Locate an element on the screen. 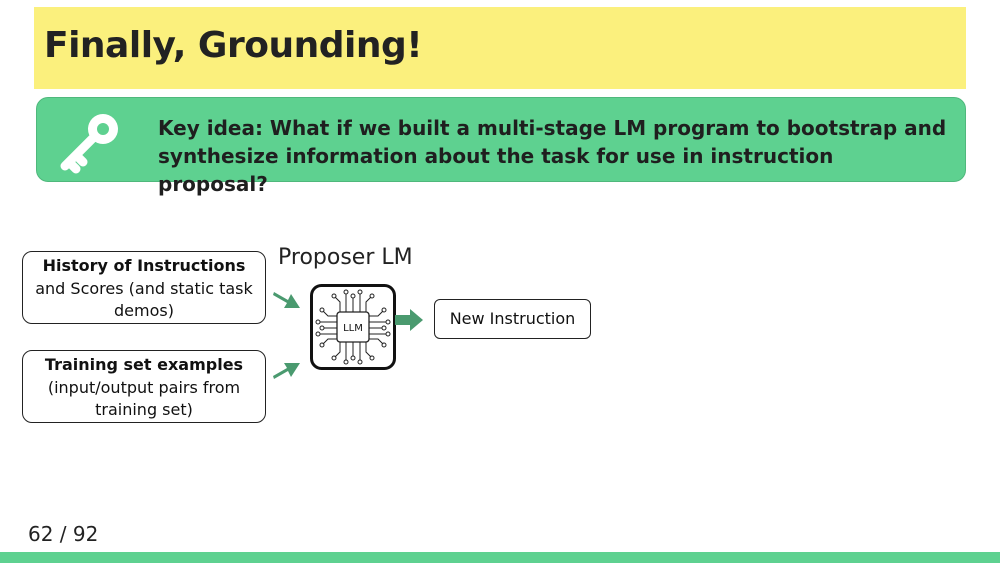 Image resolution: width=1000 pixels, height=563 pixels. arrow-history-to-llm is located at coordinates (286, 300).